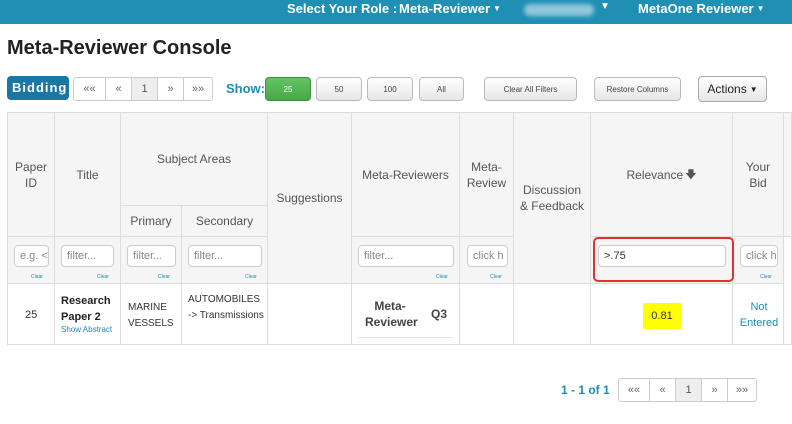 The height and width of the screenshot is (424, 792). I want to click on col-suggestions: Suggestions, so click(310, 198).